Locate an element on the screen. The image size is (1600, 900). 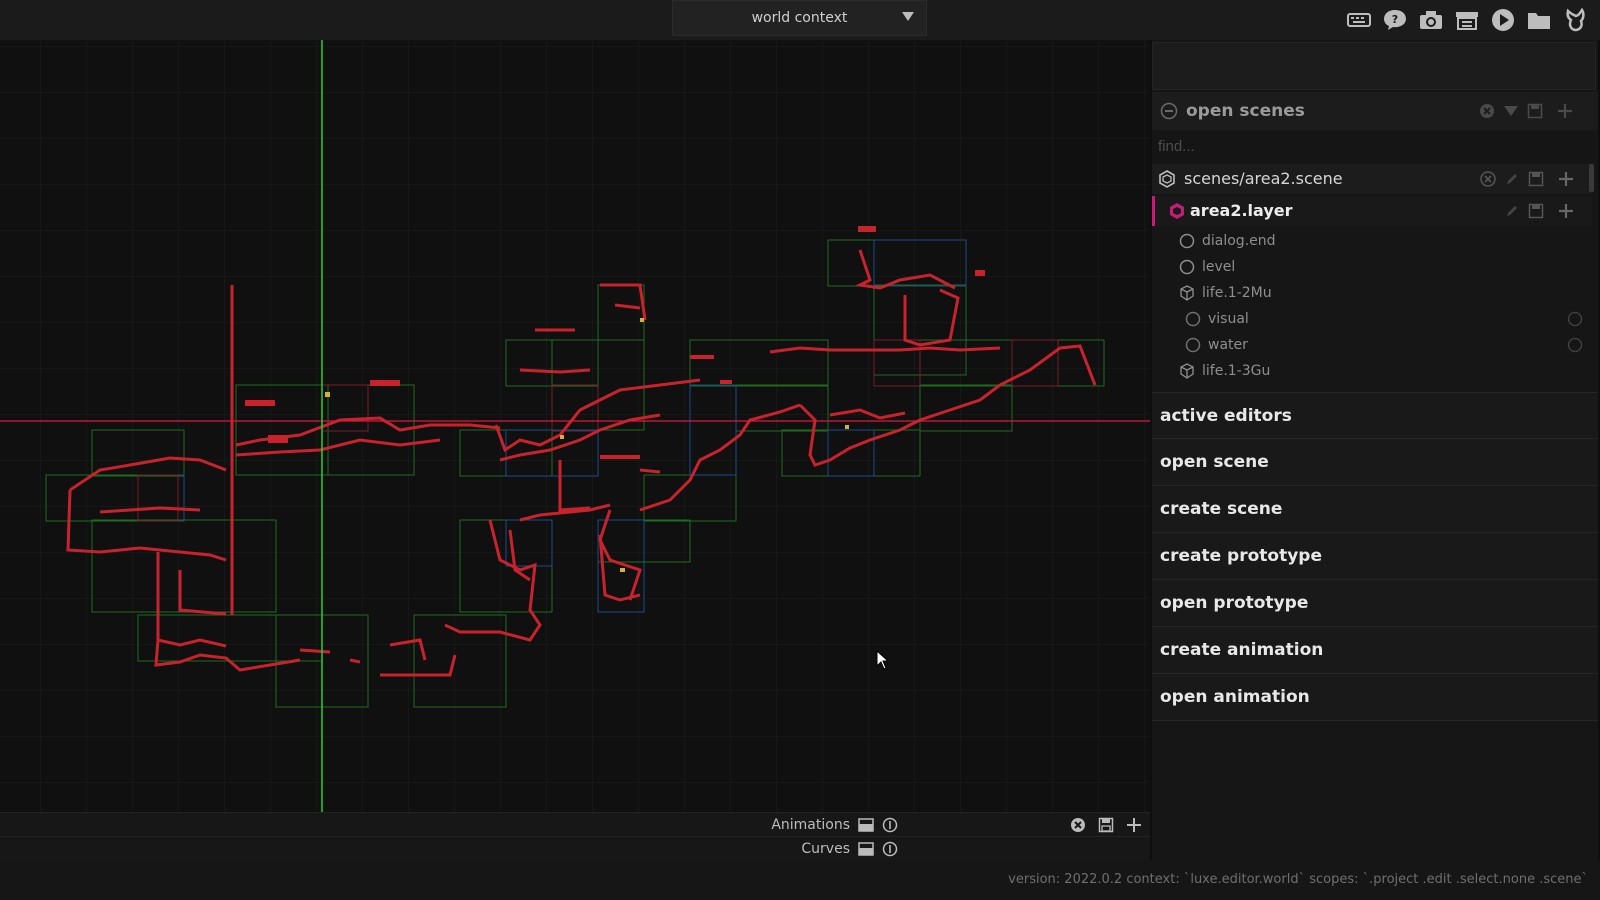
collapse-icon is located at coordinates (1169, 111).